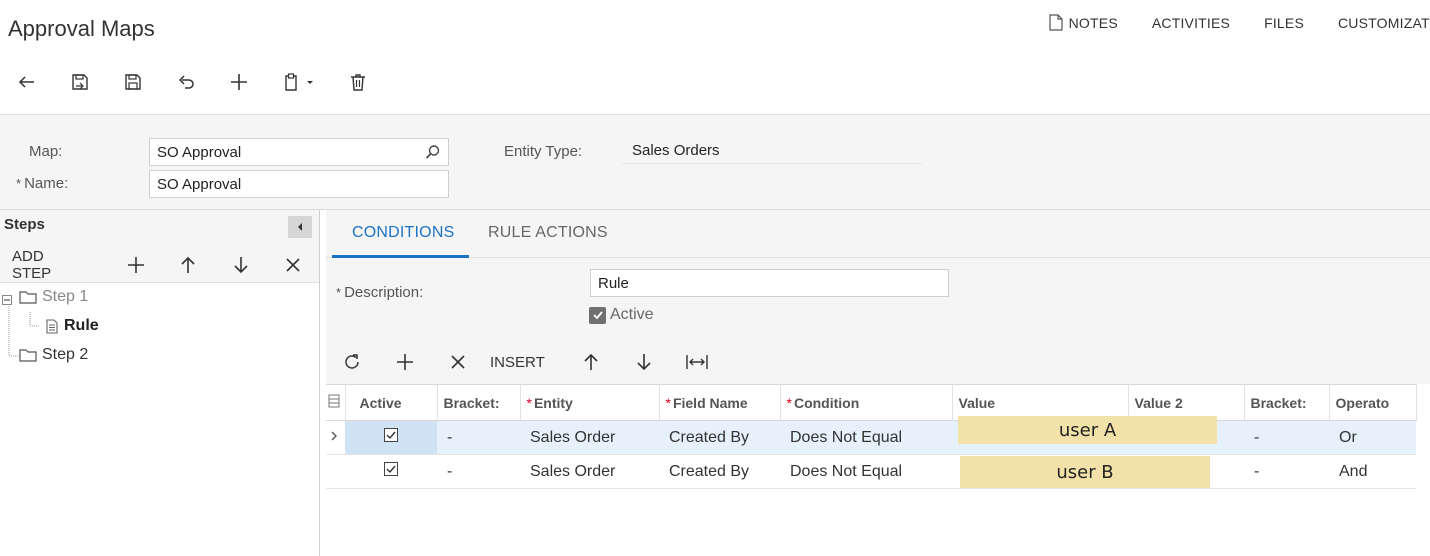 Image resolution: width=1430 pixels, height=556 pixels. Describe the element at coordinates (1287, 402) in the screenshot. I see `column-header-bracket-close: Bracket:` at that location.